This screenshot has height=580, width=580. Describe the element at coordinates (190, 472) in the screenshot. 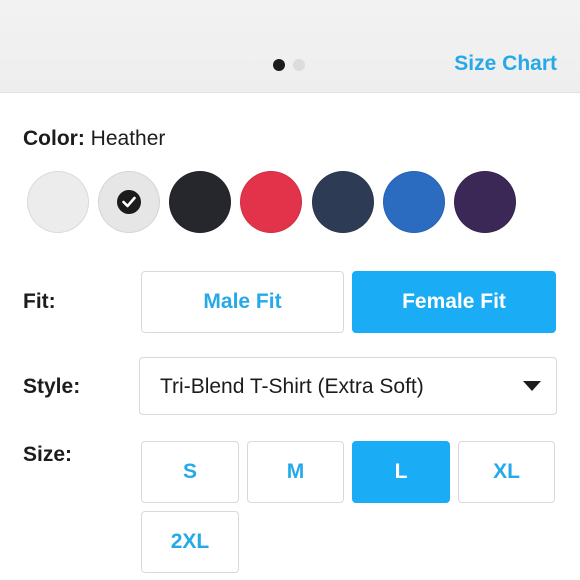

I see `size-option-s: S` at that location.